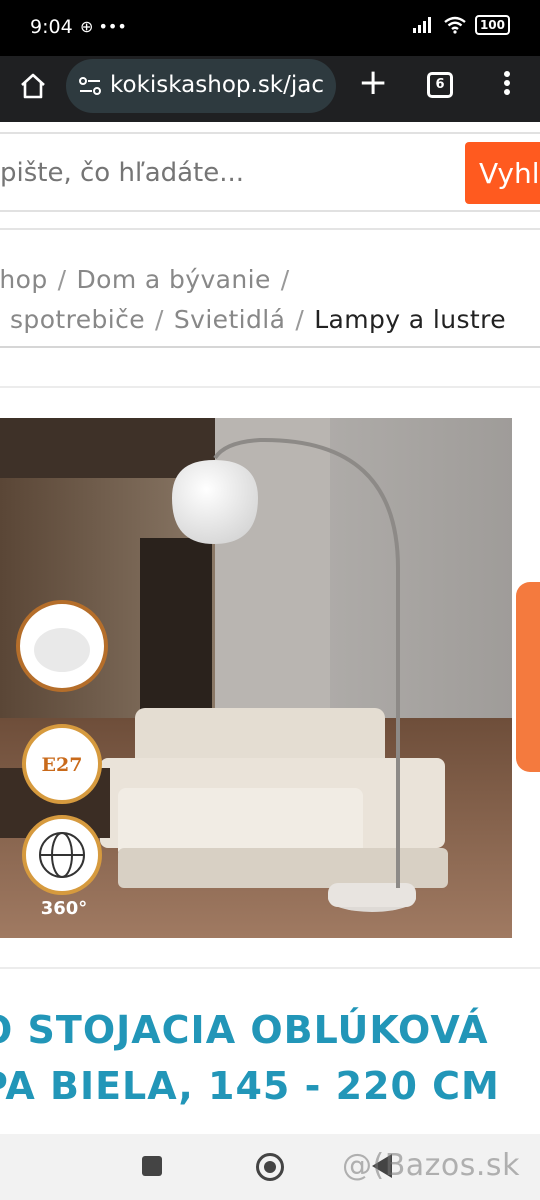 Image resolution: width=540 pixels, height=1200 pixels. Describe the element at coordinates (507, 85) in the screenshot. I see `more-menu-icon` at that location.